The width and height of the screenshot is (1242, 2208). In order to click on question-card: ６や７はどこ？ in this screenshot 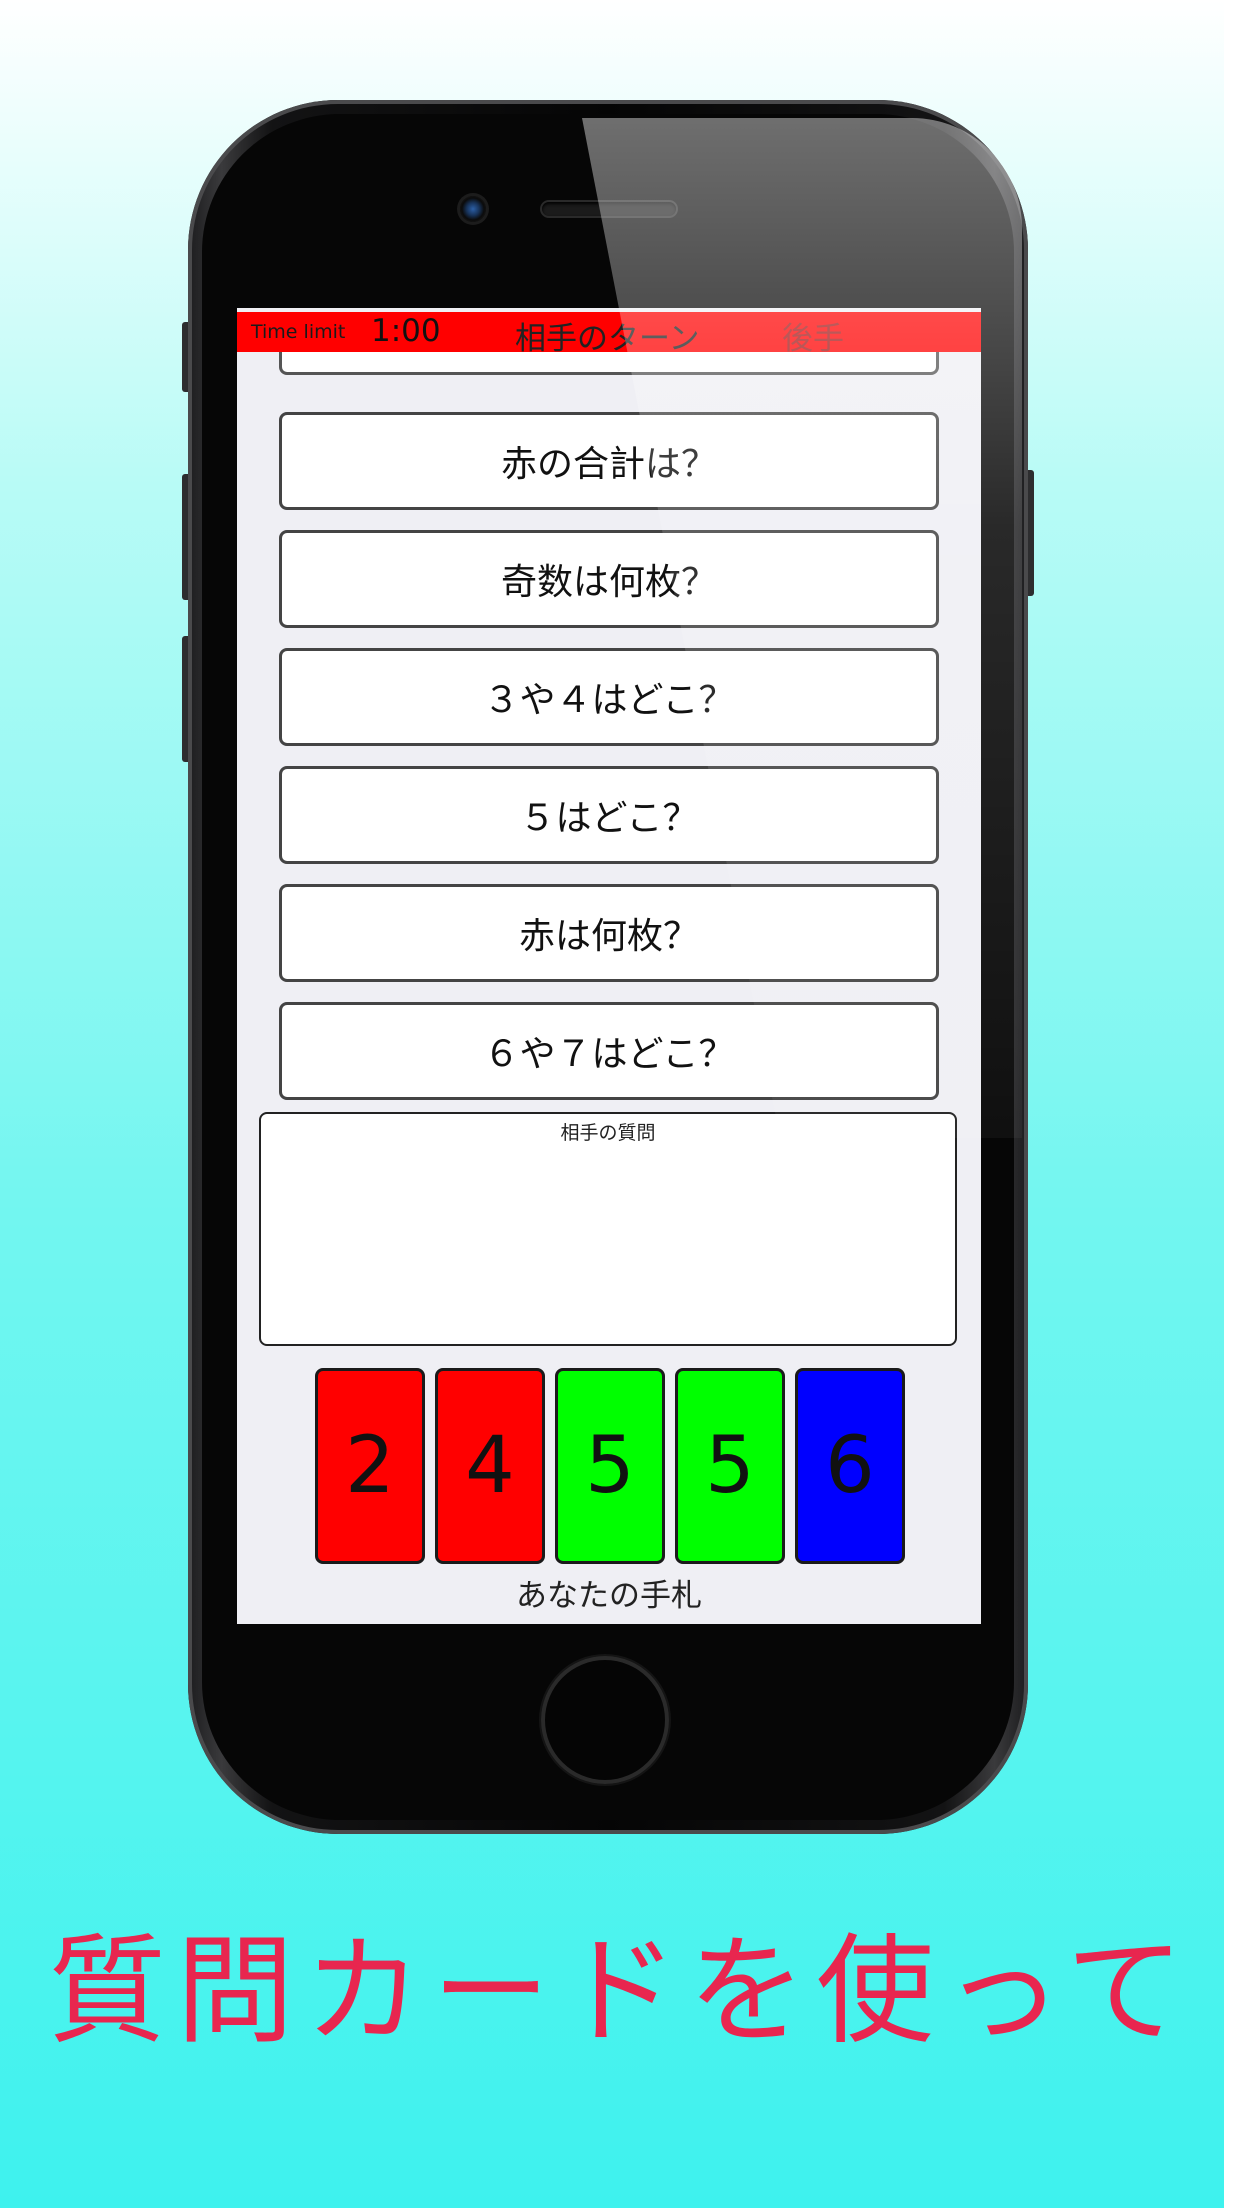, I will do `click(609, 1051)`.